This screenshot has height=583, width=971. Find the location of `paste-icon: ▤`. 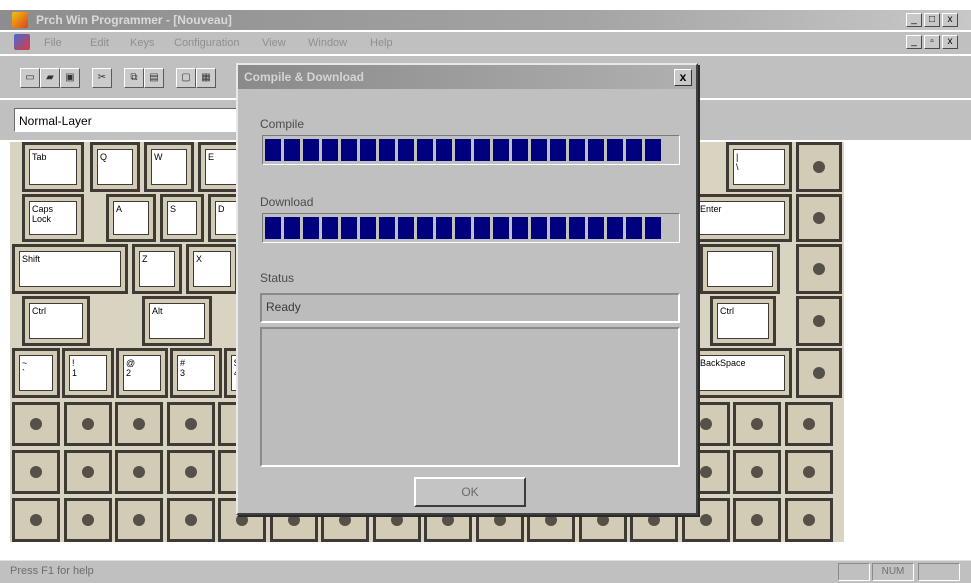

paste-icon: ▤ is located at coordinates (154, 78).